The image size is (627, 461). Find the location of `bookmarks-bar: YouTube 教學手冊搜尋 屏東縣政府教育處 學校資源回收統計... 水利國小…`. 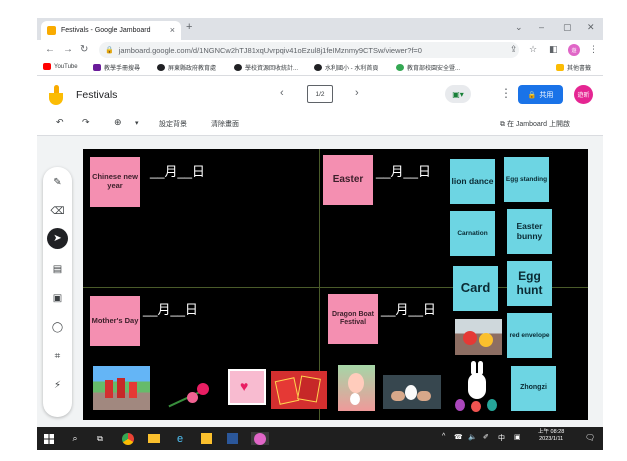

bookmarks-bar: YouTube 教學手冊搜尋 屏東縣政府教育處 學校資源回收統計... 水利國小… is located at coordinates (320, 68).